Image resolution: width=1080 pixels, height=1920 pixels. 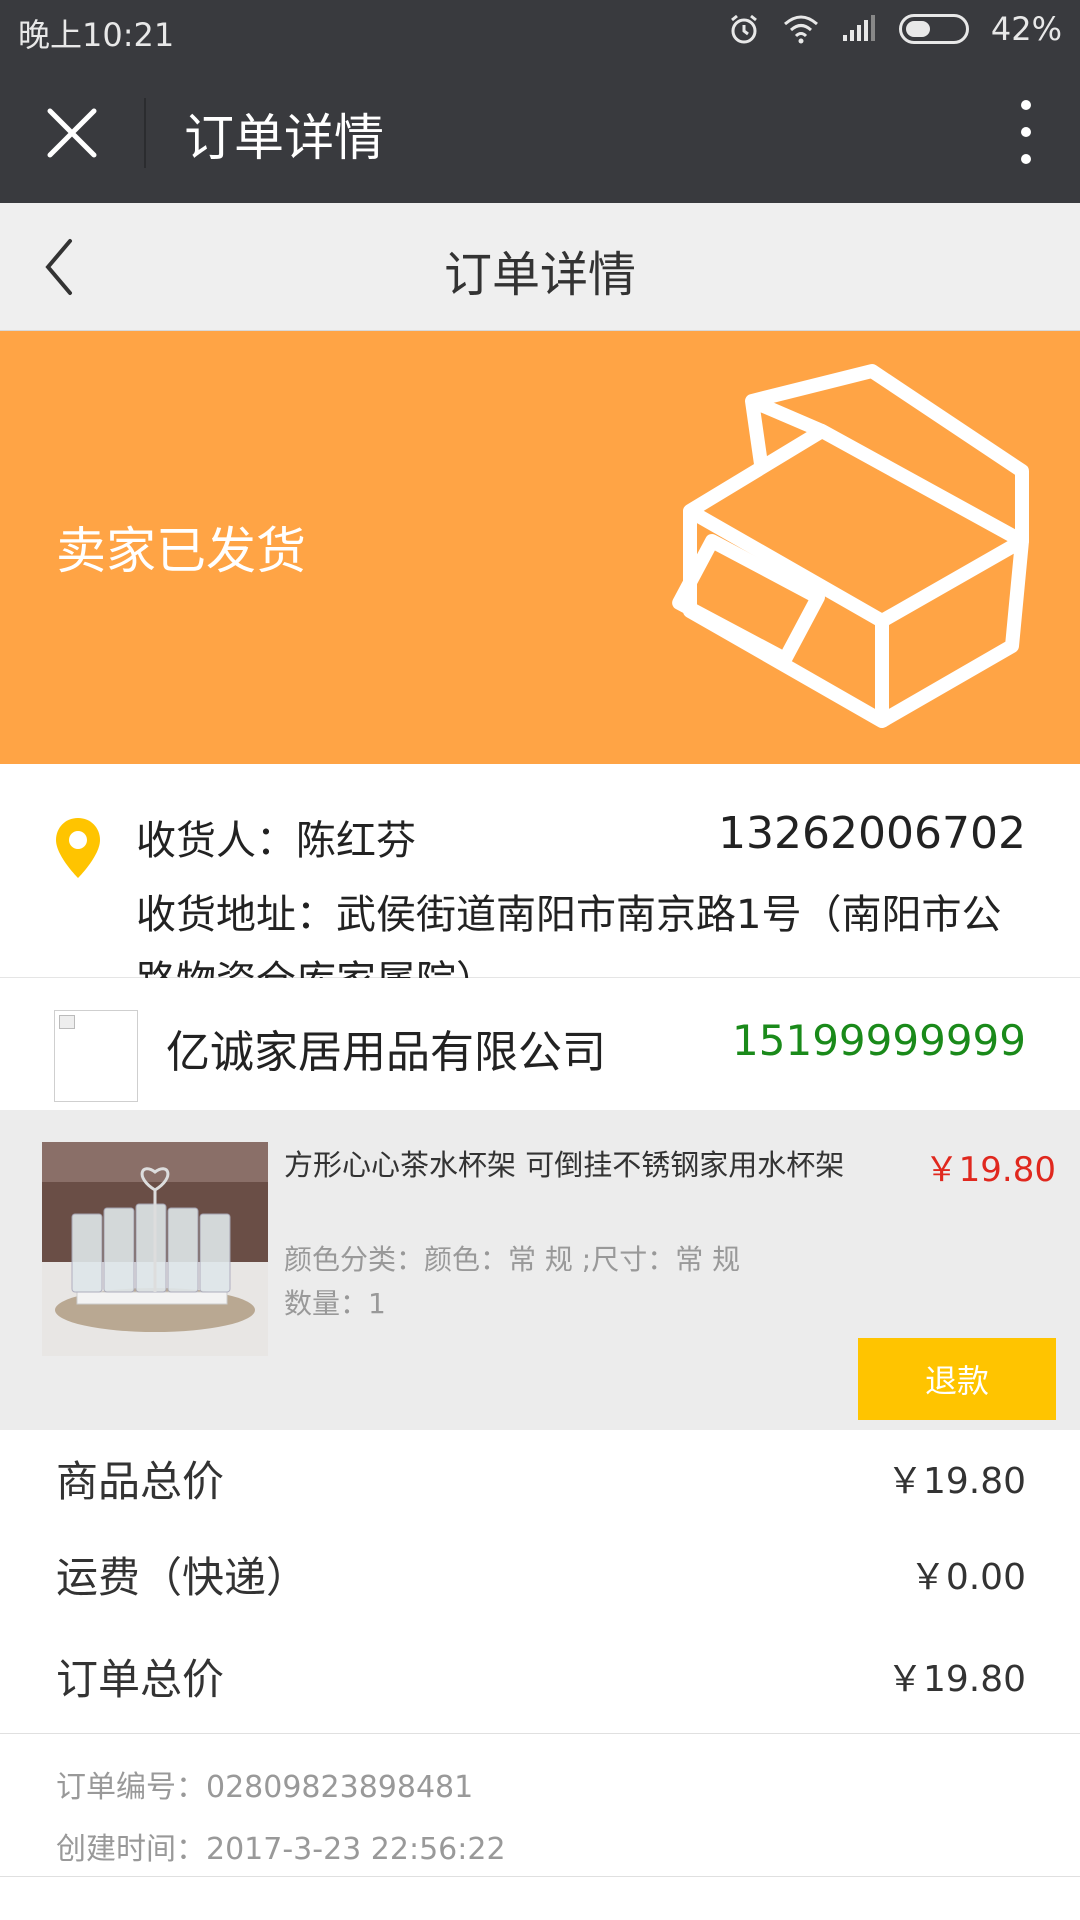 What do you see at coordinates (967, 1577) in the screenshot?
I see `shipping-value: ￥0.00` at bounding box center [967, 1577].